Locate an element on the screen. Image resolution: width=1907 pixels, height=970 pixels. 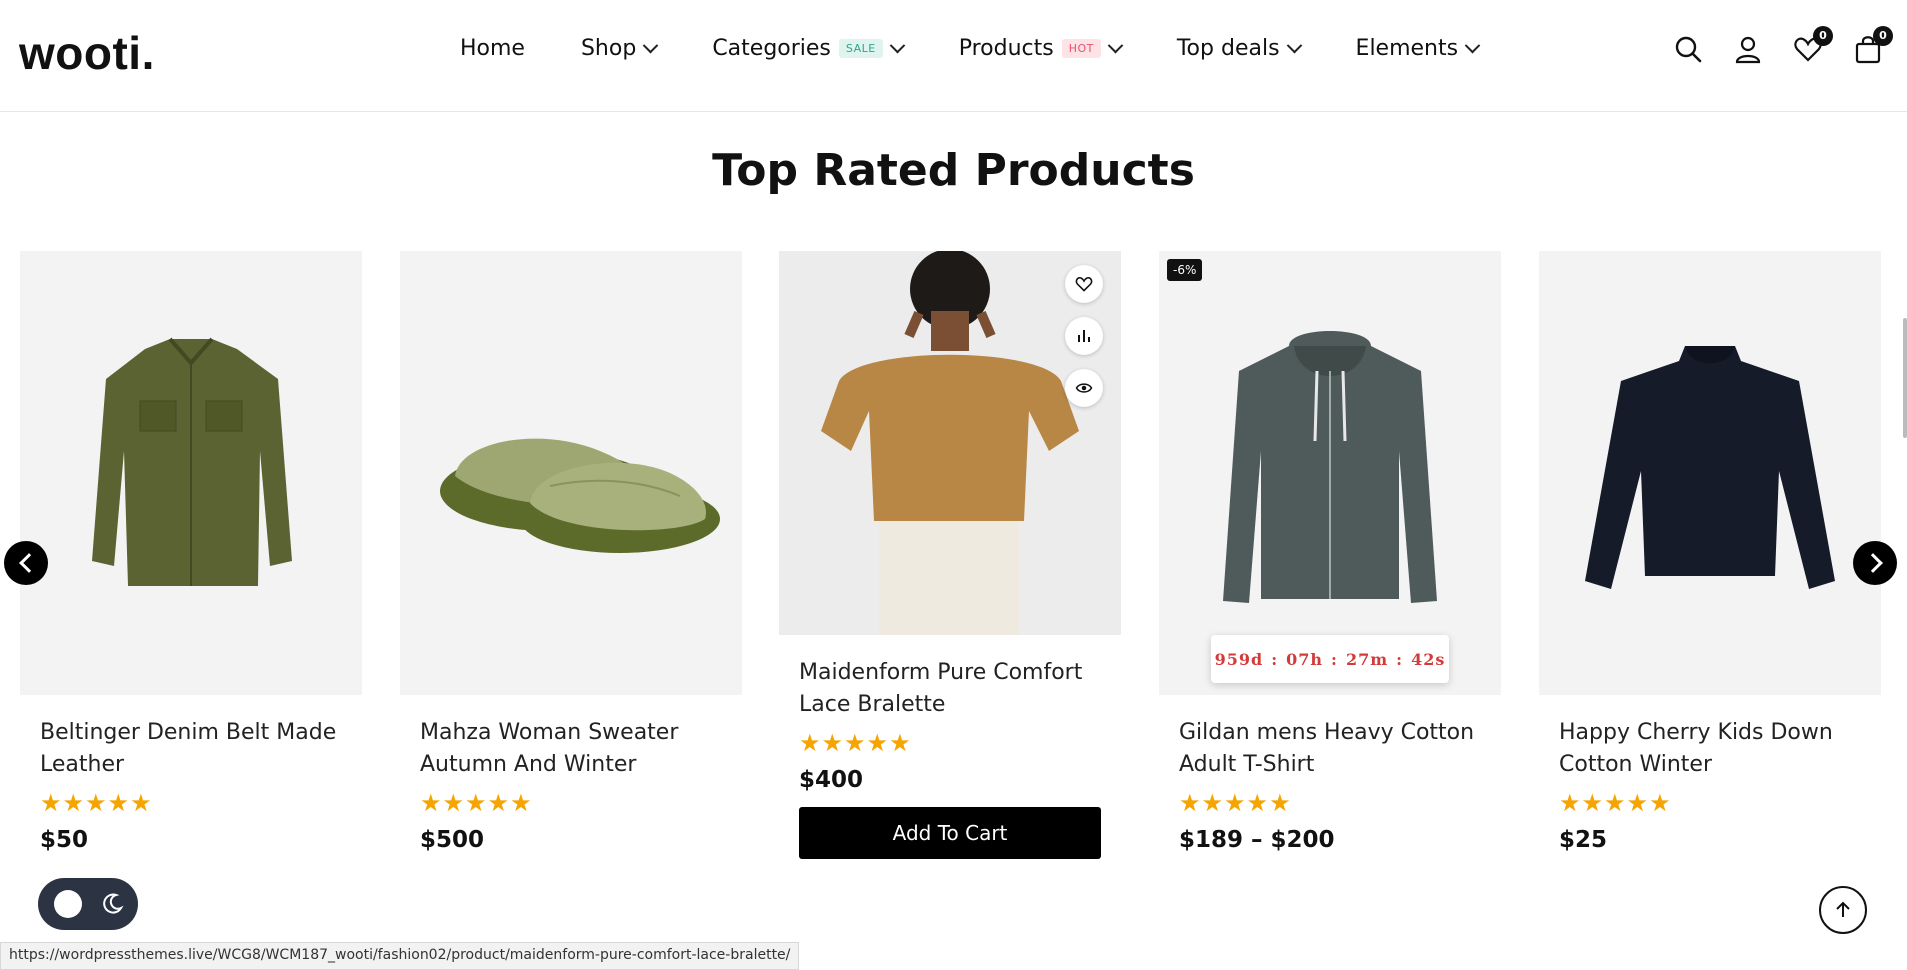
carousel-prev-button is located at coordinates (26, 563).